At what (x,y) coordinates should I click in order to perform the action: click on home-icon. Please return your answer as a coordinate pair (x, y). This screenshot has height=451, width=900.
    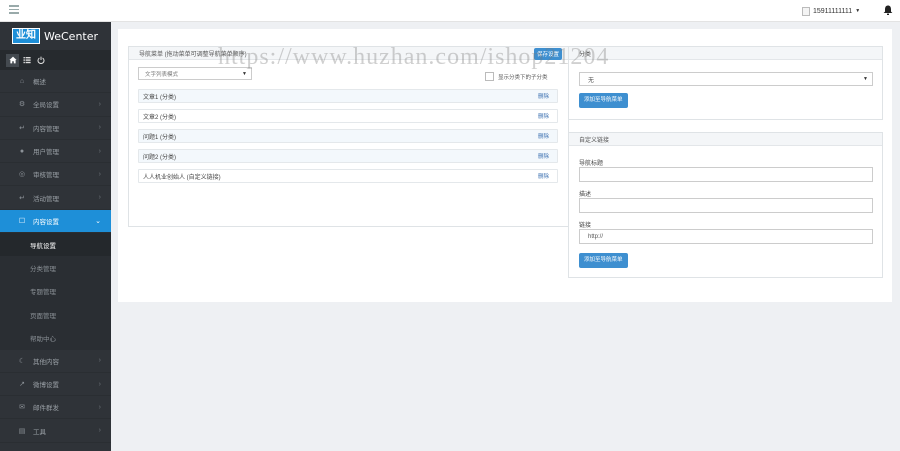
    Looking at the image, I should click on (12, 60).